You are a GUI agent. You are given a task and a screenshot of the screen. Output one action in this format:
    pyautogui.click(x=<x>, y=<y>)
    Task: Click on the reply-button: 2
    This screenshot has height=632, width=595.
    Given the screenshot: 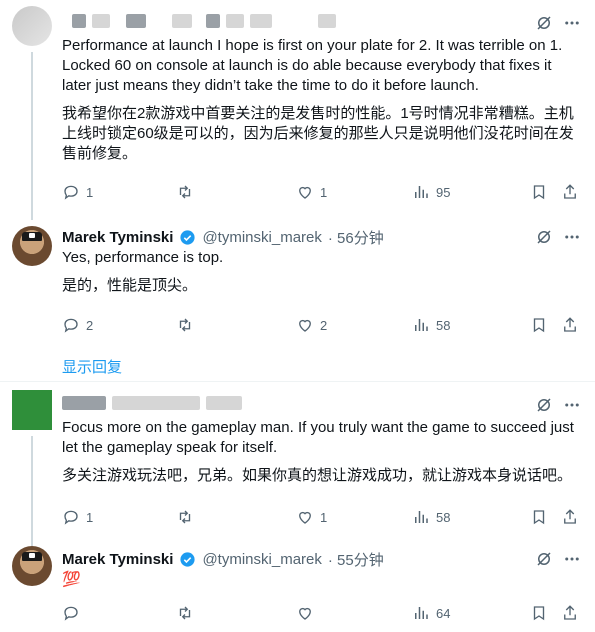 What is the action you would take?
    pyautogui.click(x=77, y=325)
    